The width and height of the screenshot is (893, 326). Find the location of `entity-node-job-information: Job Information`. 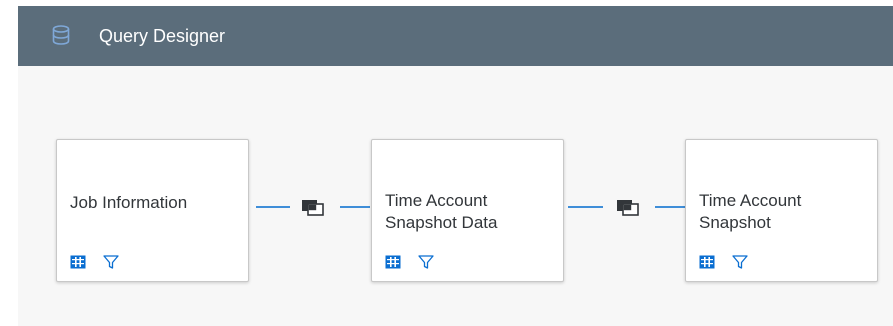

entity-node-job-information: Job Information is located at coordinates (152, 210).